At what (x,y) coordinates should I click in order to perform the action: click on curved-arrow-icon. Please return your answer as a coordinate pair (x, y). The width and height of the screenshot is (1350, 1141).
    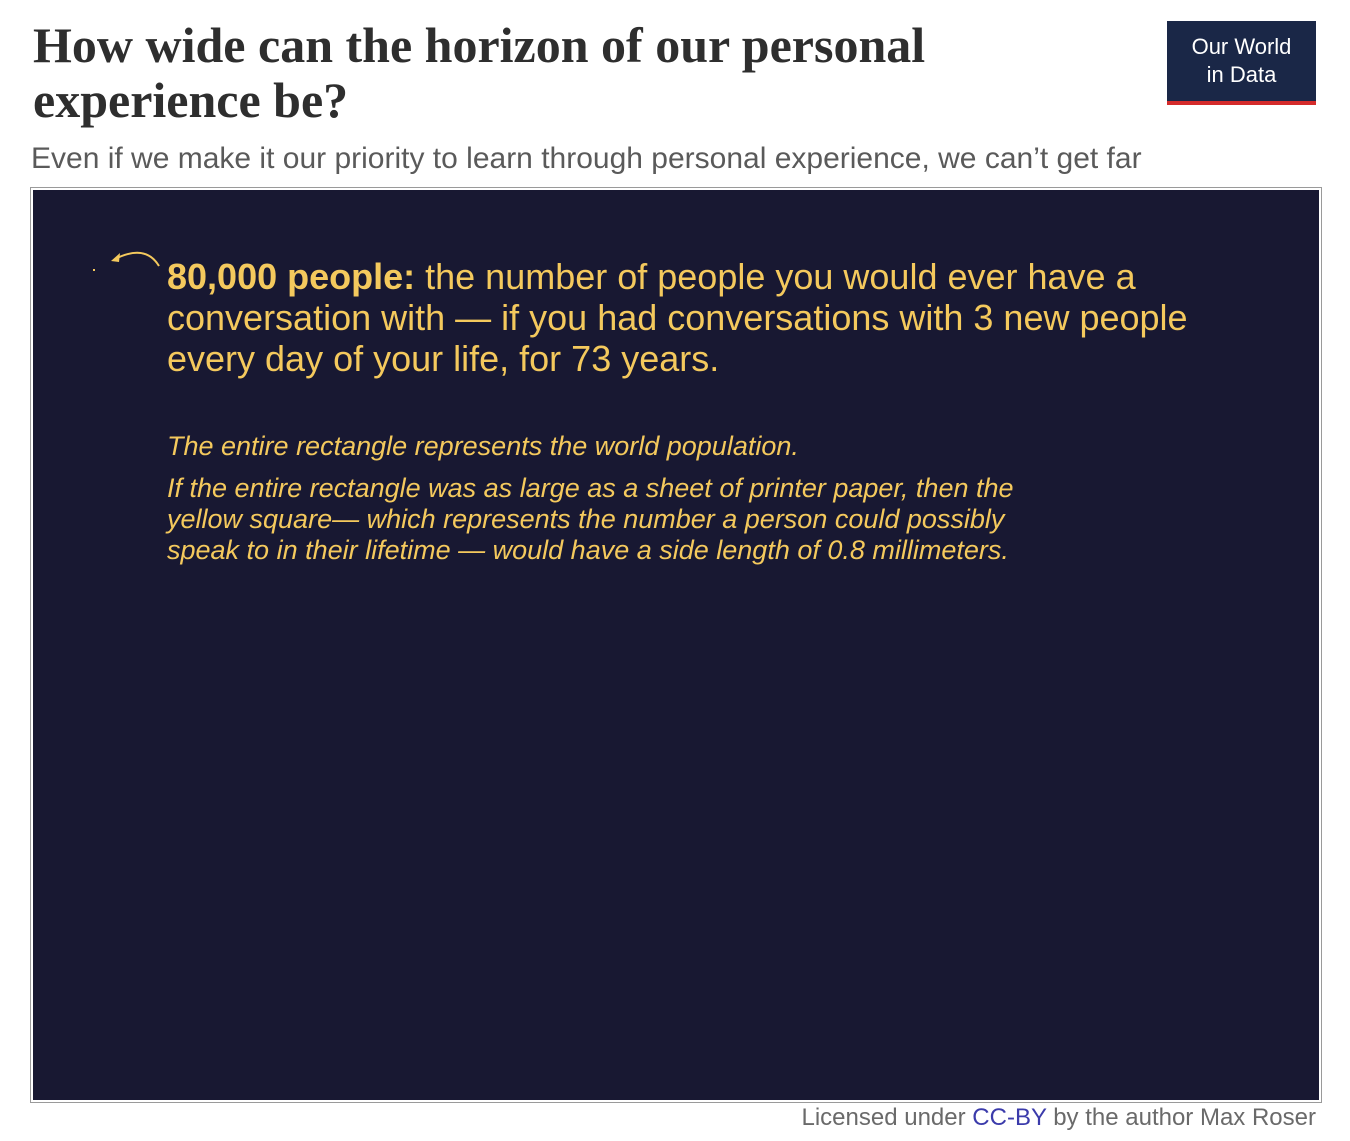
    Looking at the image, I should click on (135, 259).